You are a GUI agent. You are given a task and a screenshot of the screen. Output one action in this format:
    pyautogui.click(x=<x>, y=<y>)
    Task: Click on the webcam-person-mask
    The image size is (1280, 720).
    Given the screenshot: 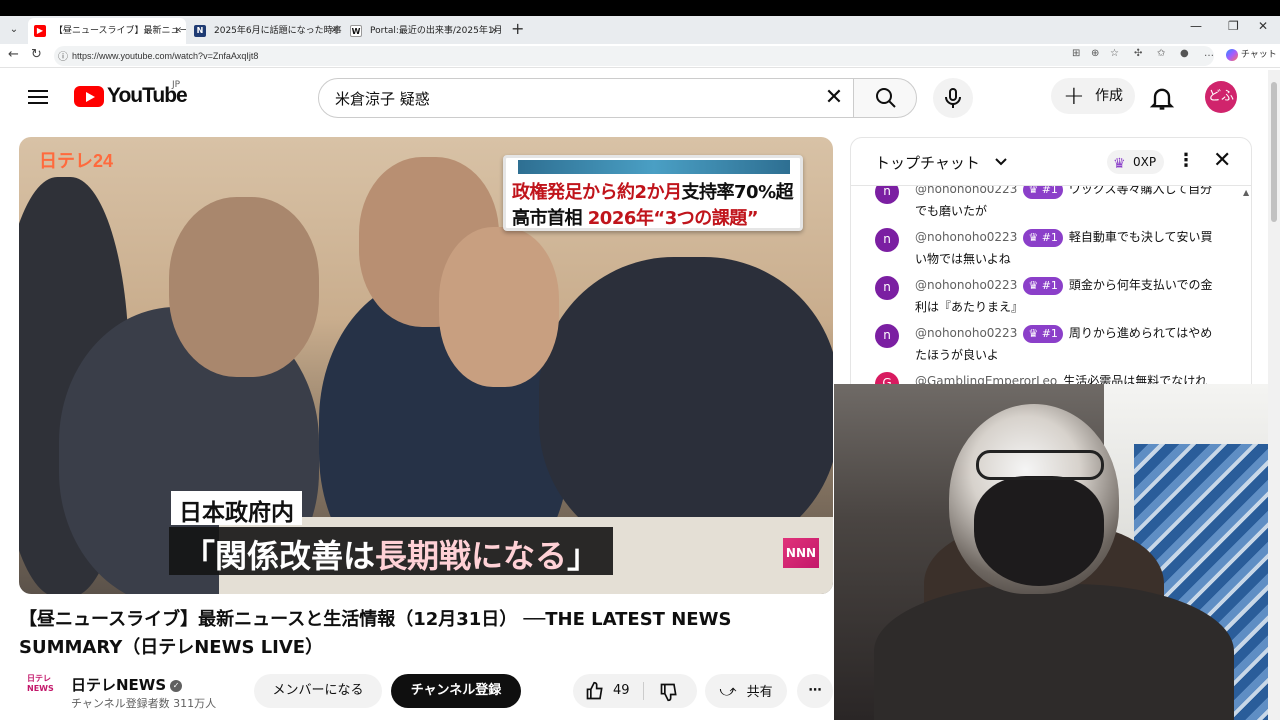 What is the action you would take?
    pyautogui.click(x=1039, y=531)
    